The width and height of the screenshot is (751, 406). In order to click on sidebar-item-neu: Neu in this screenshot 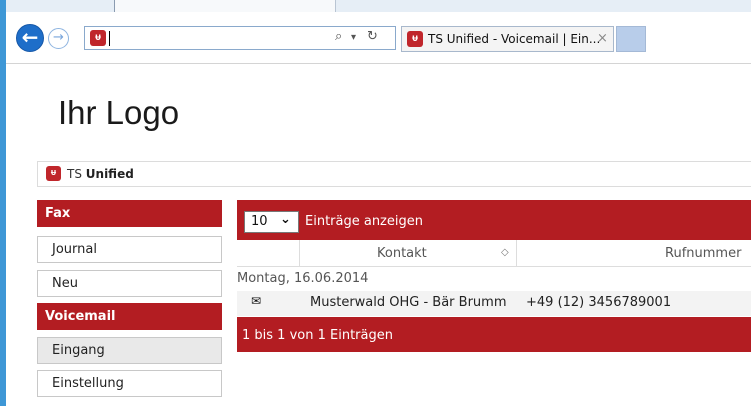, I will do `click(129, 283)`.